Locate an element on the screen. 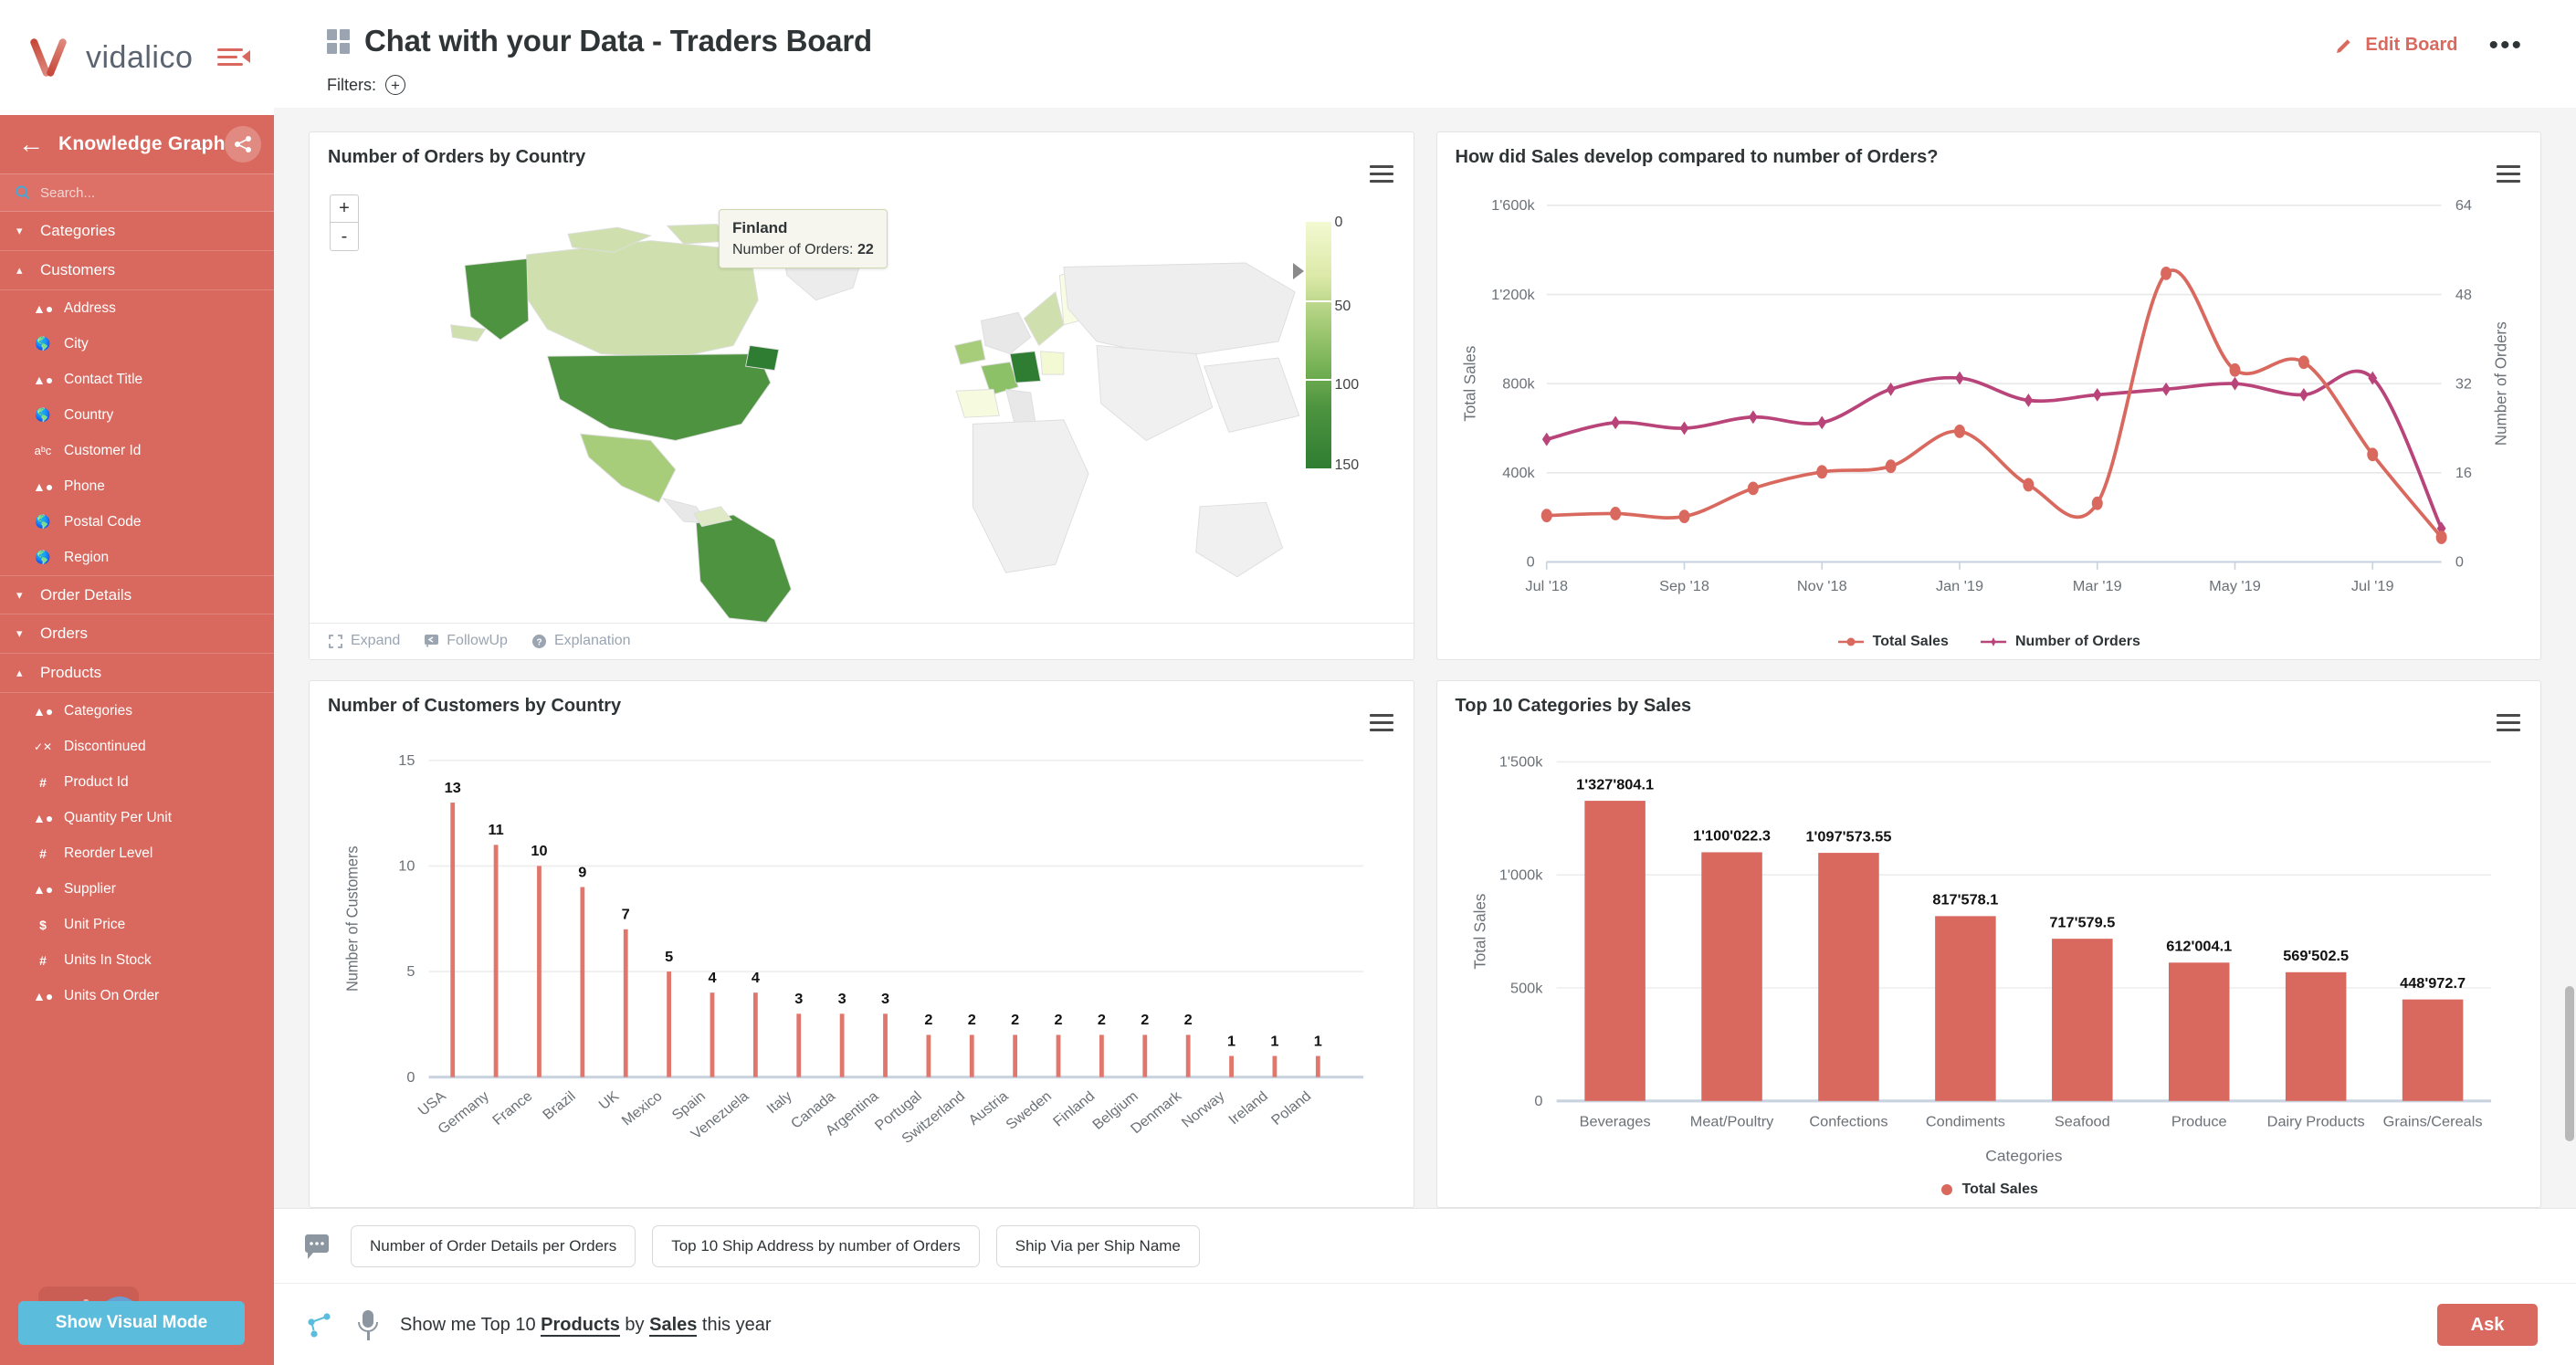  svg-text: 717'579.5 is located at coordinates (2082, 922).